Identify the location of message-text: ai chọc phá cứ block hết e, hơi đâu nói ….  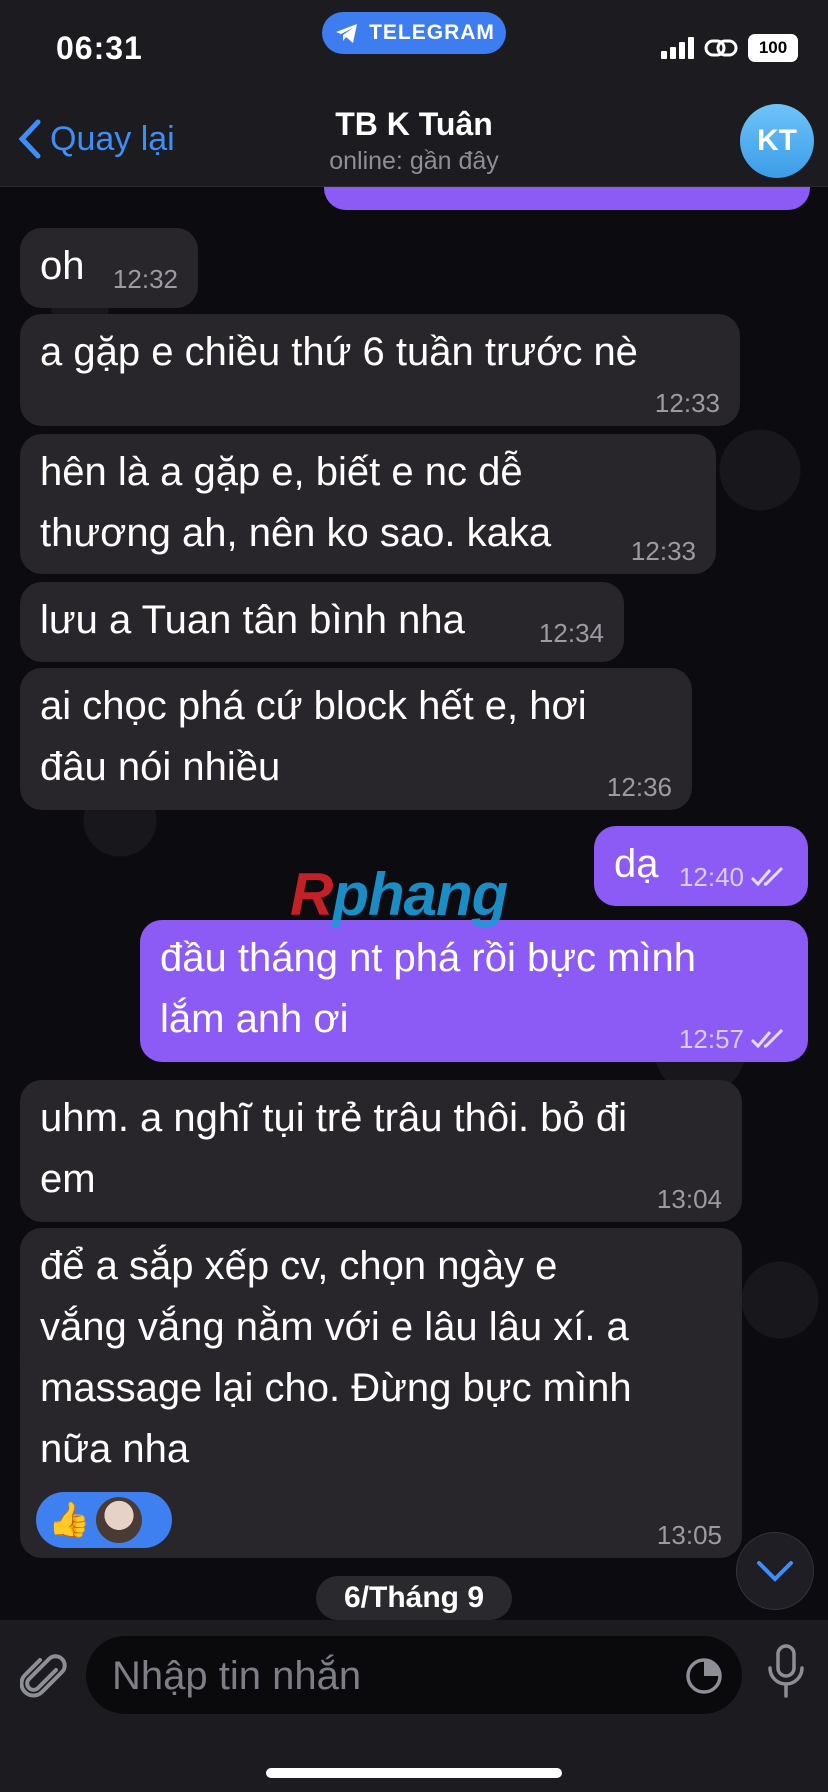
(313, 736).